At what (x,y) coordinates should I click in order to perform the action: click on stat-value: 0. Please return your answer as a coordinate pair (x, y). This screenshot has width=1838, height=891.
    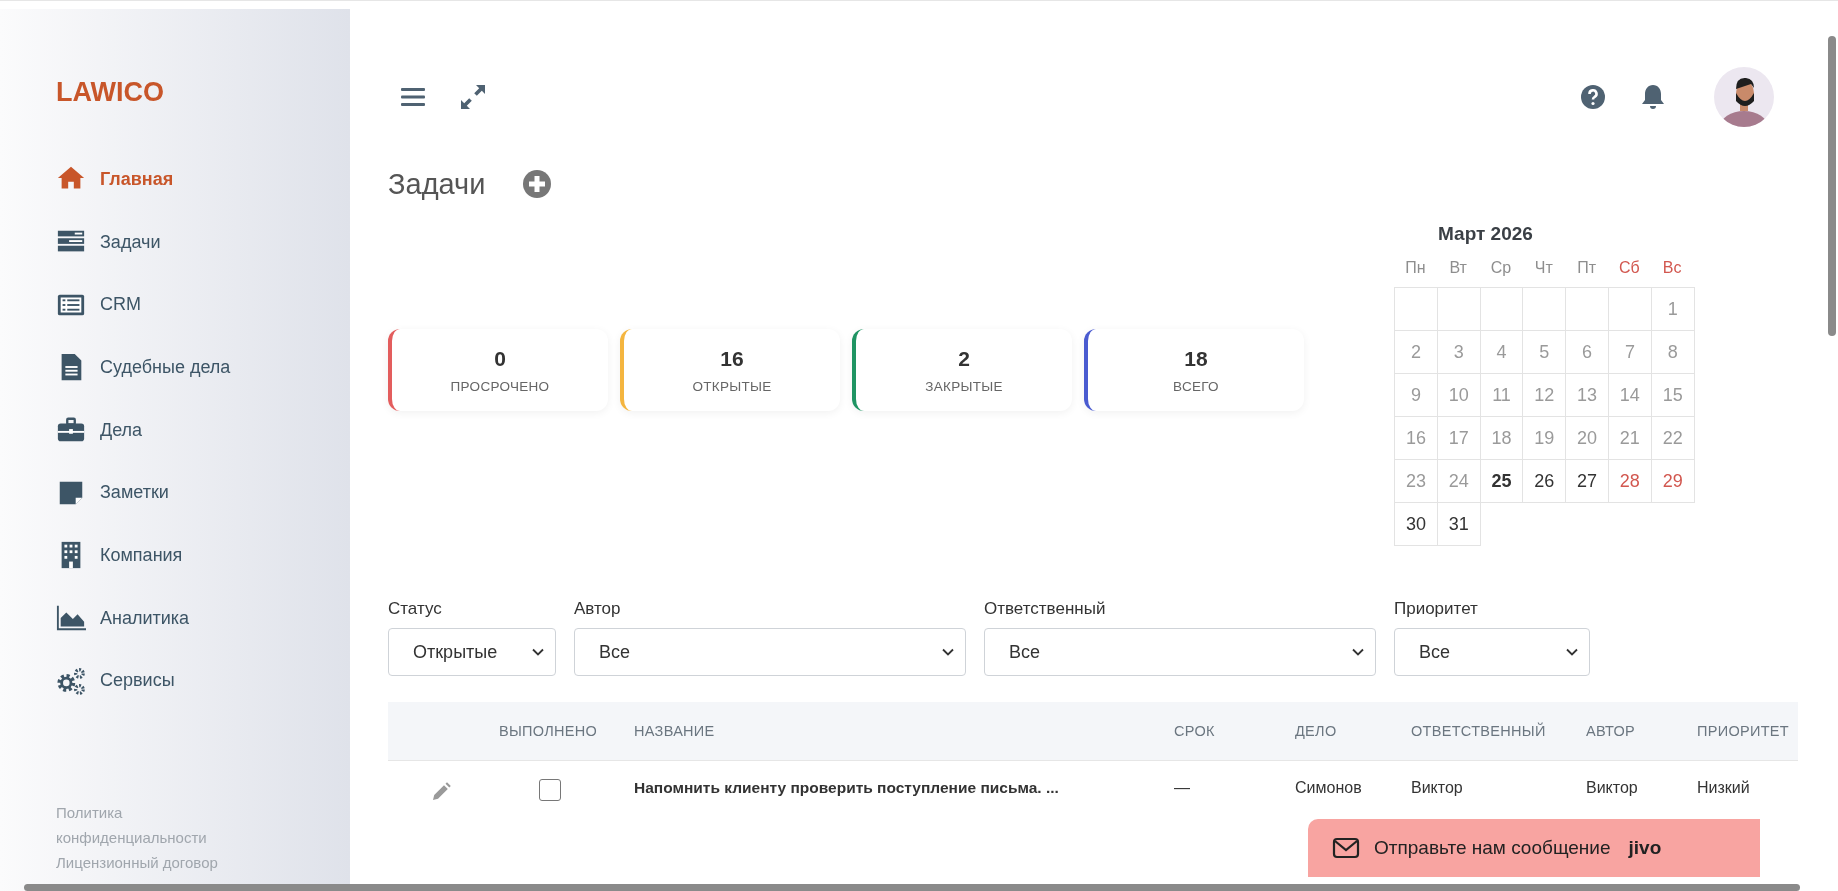
    Looking at the image, I should click on (500, 358).